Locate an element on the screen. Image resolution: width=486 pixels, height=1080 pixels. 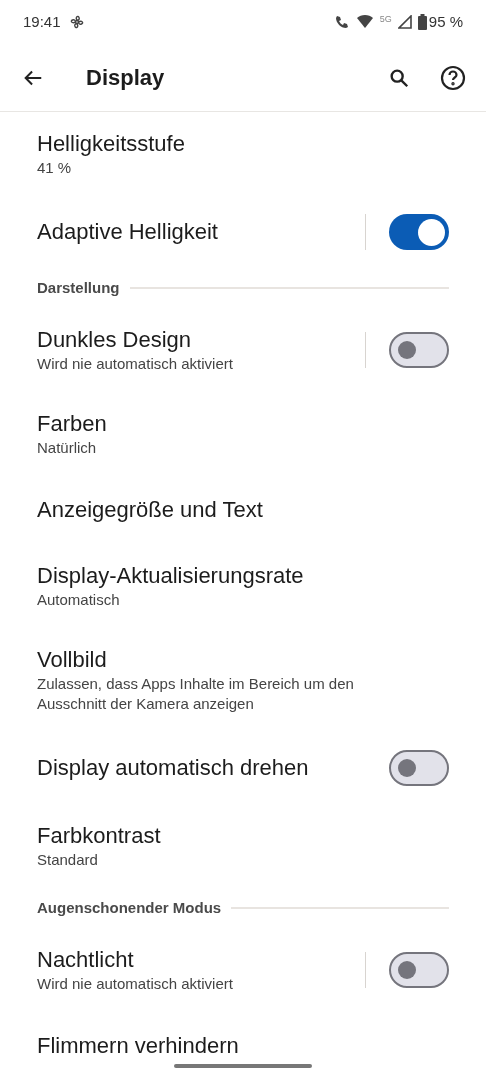
battery-level: 95 % is located at coordinates (445, 21).